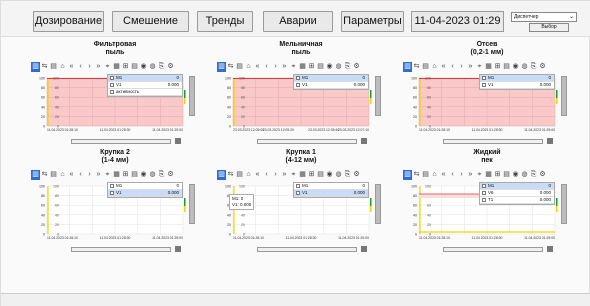  What do you see at coordinates (517, 193) in the screenshot?
I see `legend-row: V6 0.000` at bounding box center [517, 193].